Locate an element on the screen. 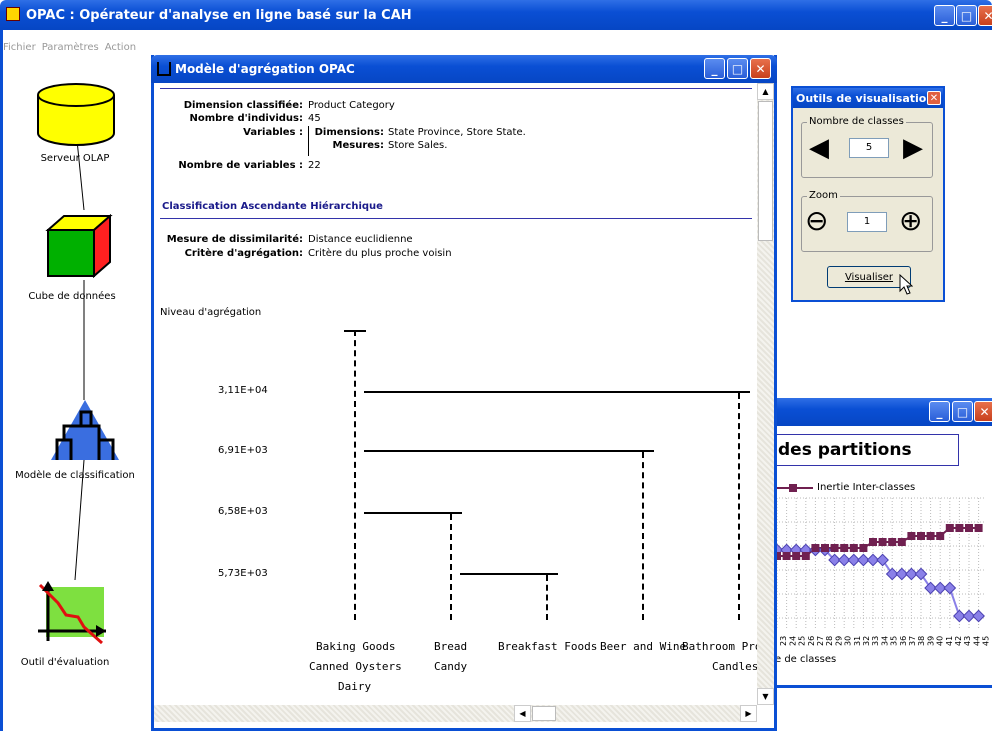  zoom-out-button: ⊖ is located at coordinates (816, 221).